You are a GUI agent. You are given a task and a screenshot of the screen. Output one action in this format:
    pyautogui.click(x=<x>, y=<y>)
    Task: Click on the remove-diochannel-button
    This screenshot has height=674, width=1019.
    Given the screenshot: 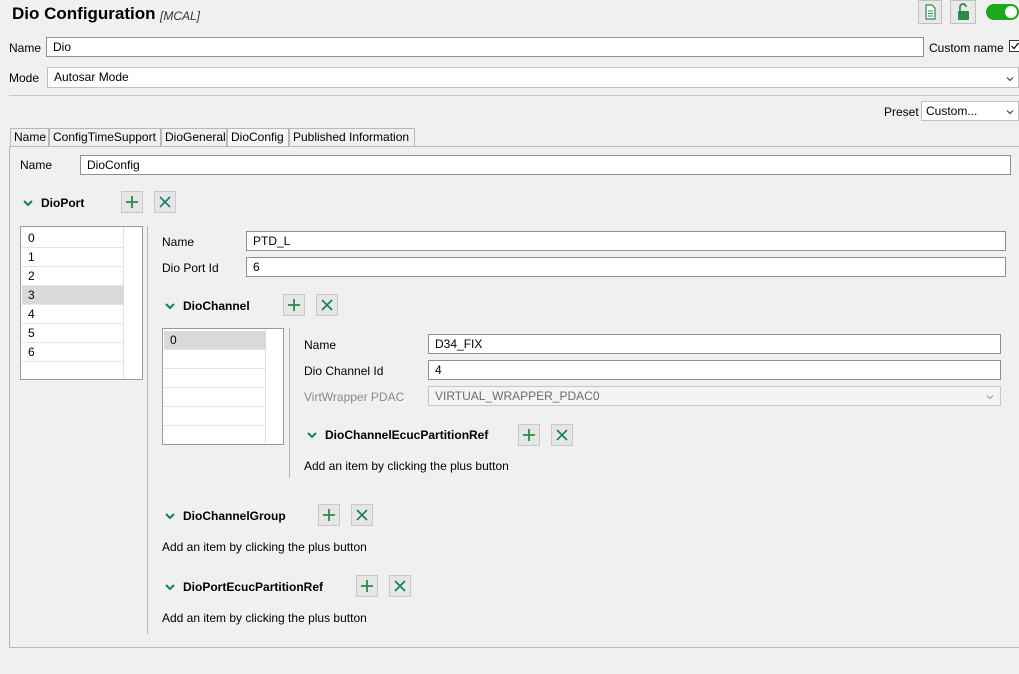 What is the action you would take?
    pyautogui.click(x=327, y=305)
    